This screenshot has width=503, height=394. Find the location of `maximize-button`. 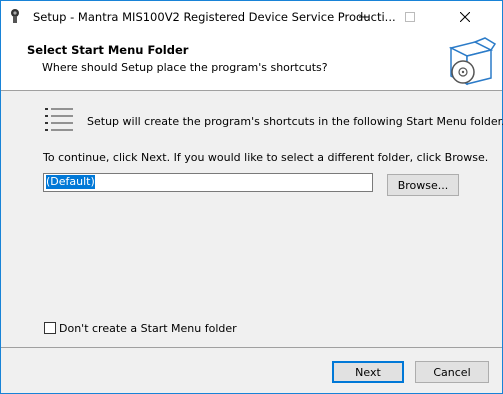

maximize-button is located at coordinates (410, 16).